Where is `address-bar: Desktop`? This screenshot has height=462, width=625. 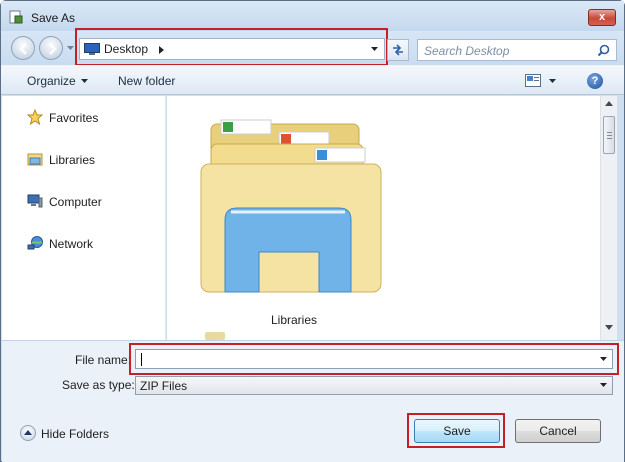
address-bar: Desktop is located at coordinates (232, 49).